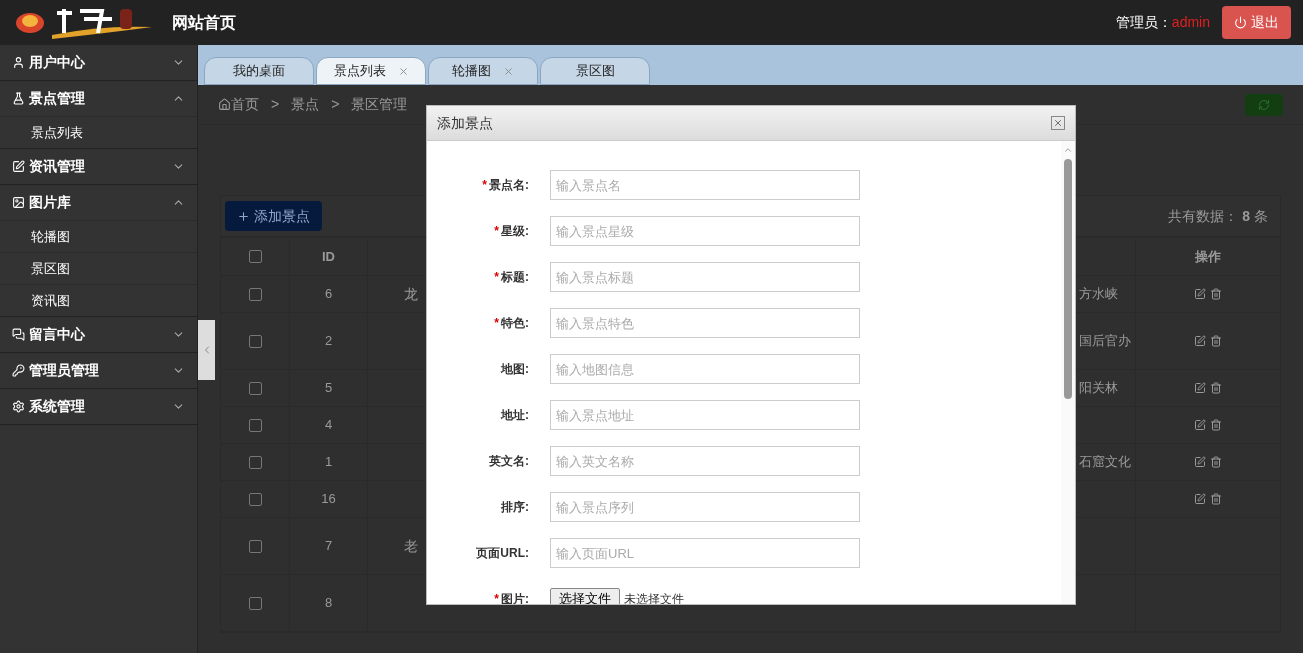 Image resolution: width=1303 pixels, height=653 pixels. I want to click on field-label: * 标题:, so click(511, 277).